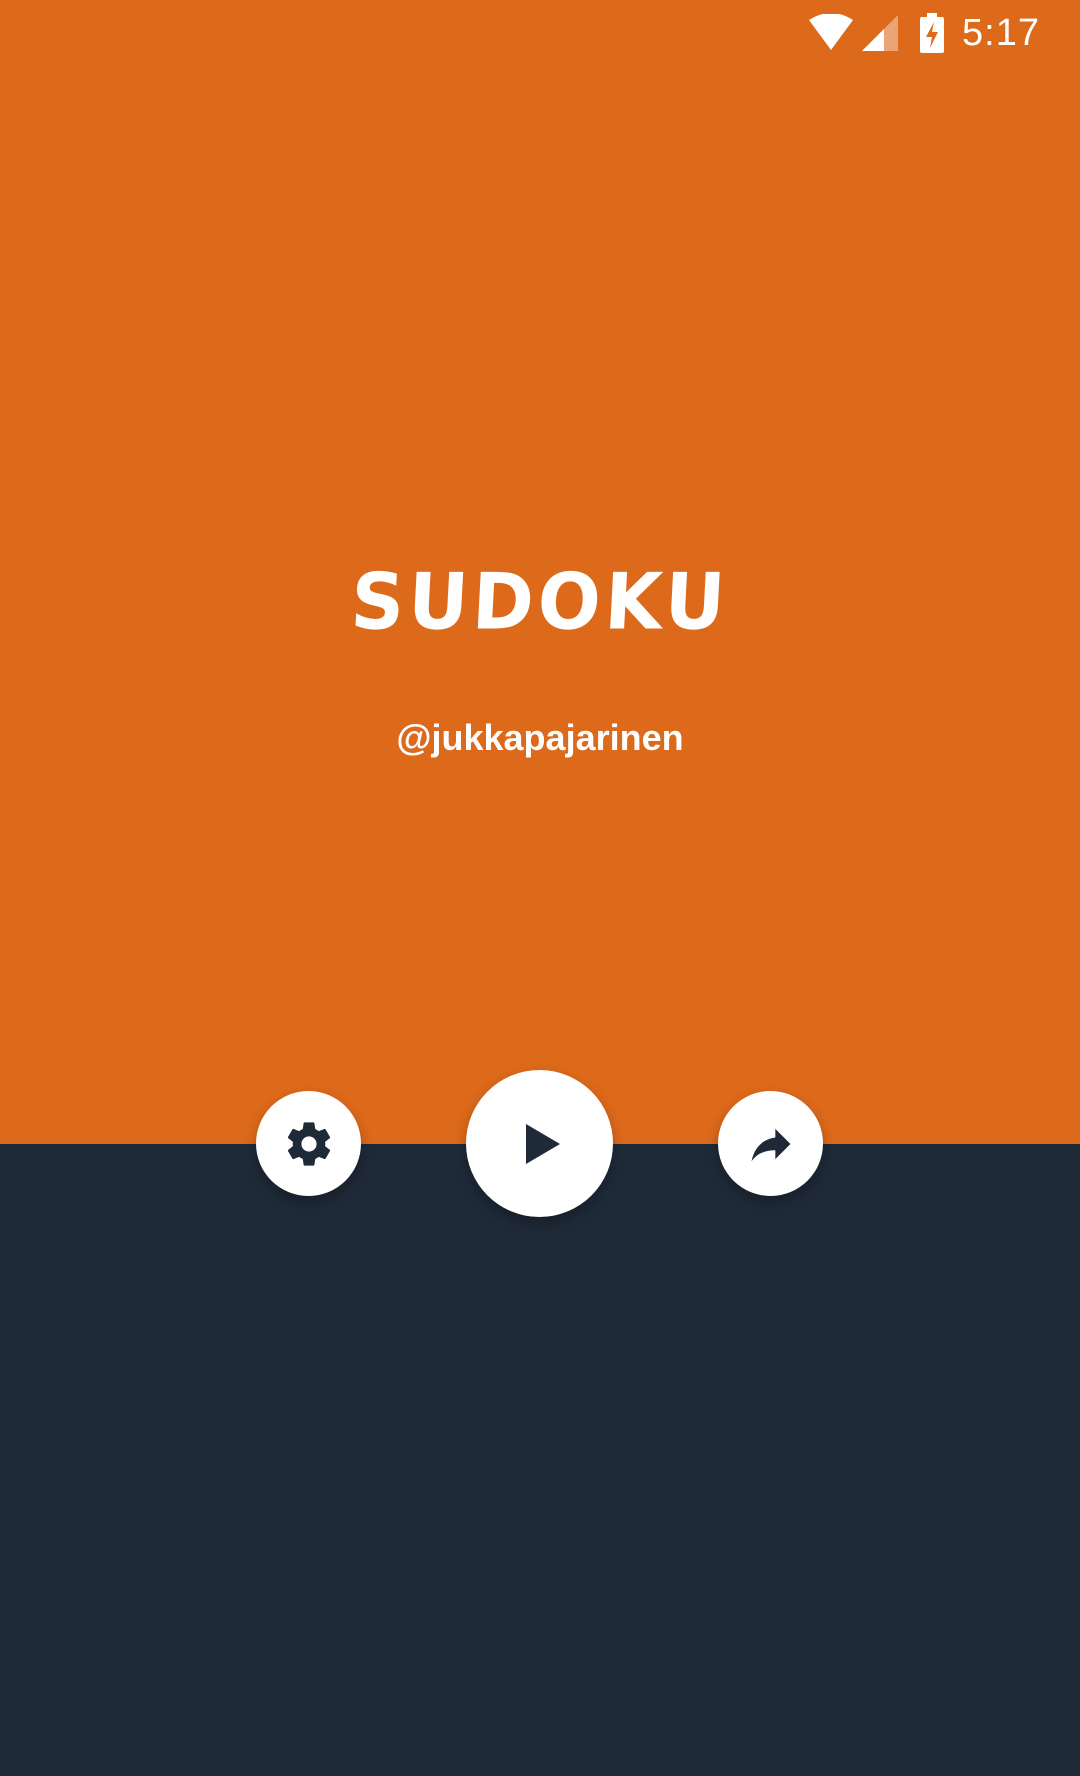  I want to click on battery-charging-icon, so click(932, 33).